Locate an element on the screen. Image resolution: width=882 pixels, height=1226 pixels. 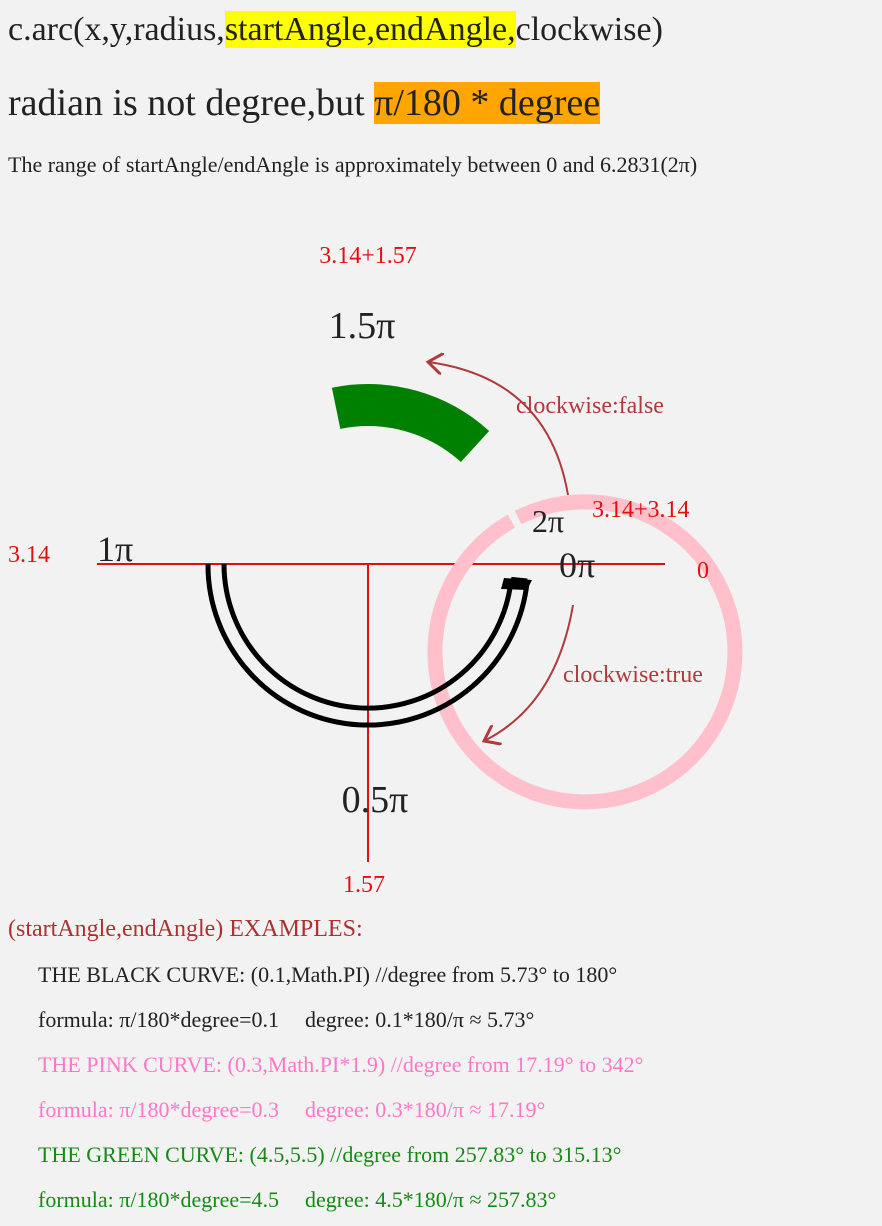
examples-heading: (startAngle,endAngle) EXAMPLES: is located at coordinates (185, 929).